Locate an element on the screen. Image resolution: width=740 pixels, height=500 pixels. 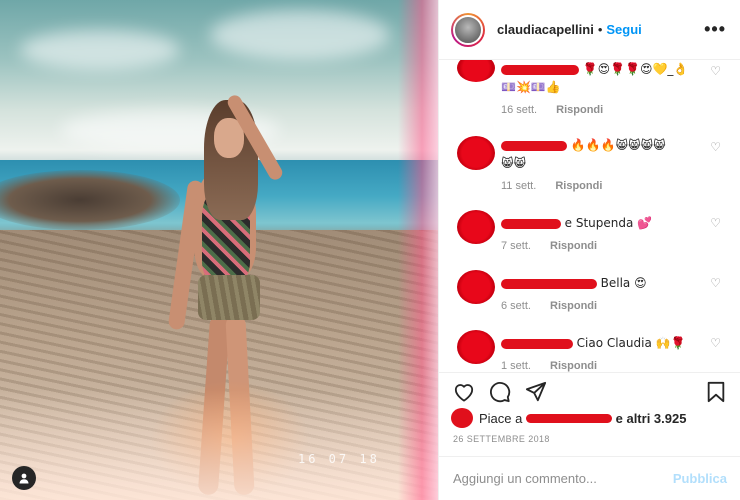
comment-item: 🔥🔥🔥😸😸😸😸 😸😸 11 sett. Rispondi ♡ is located at coordinates (594, 164).